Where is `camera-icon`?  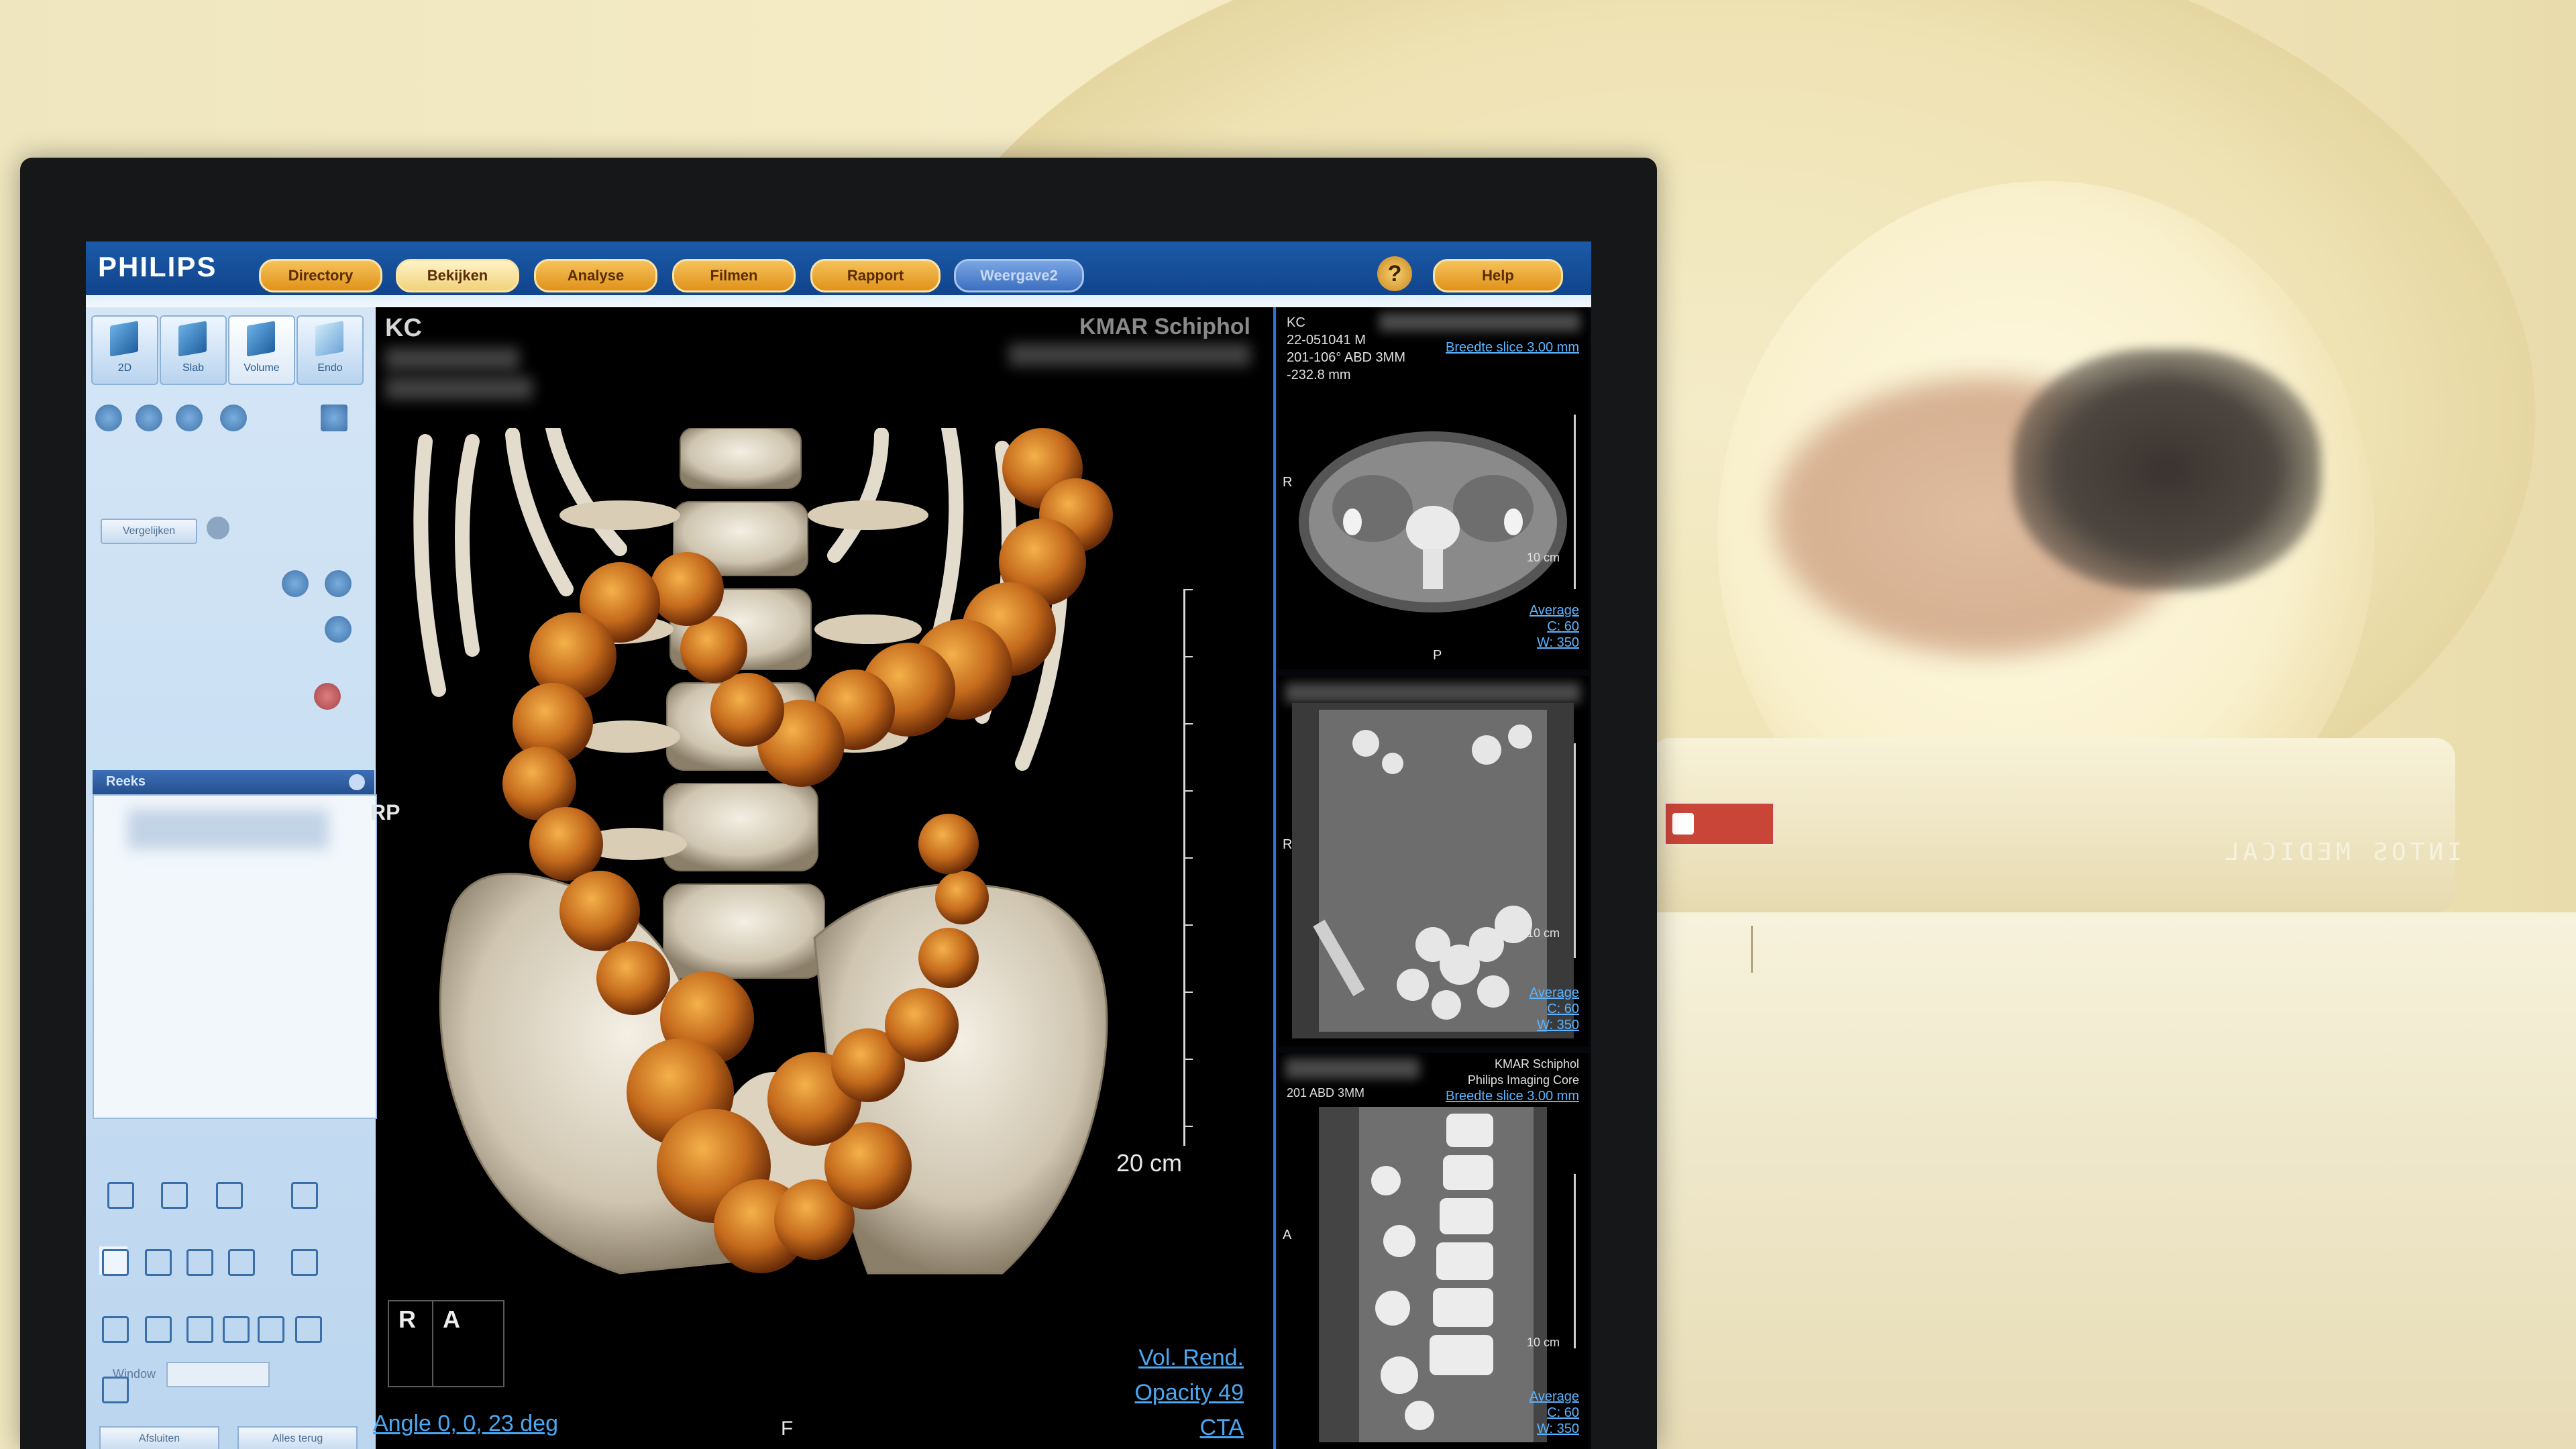
camera-icon is located at coordinates (173, 1194).